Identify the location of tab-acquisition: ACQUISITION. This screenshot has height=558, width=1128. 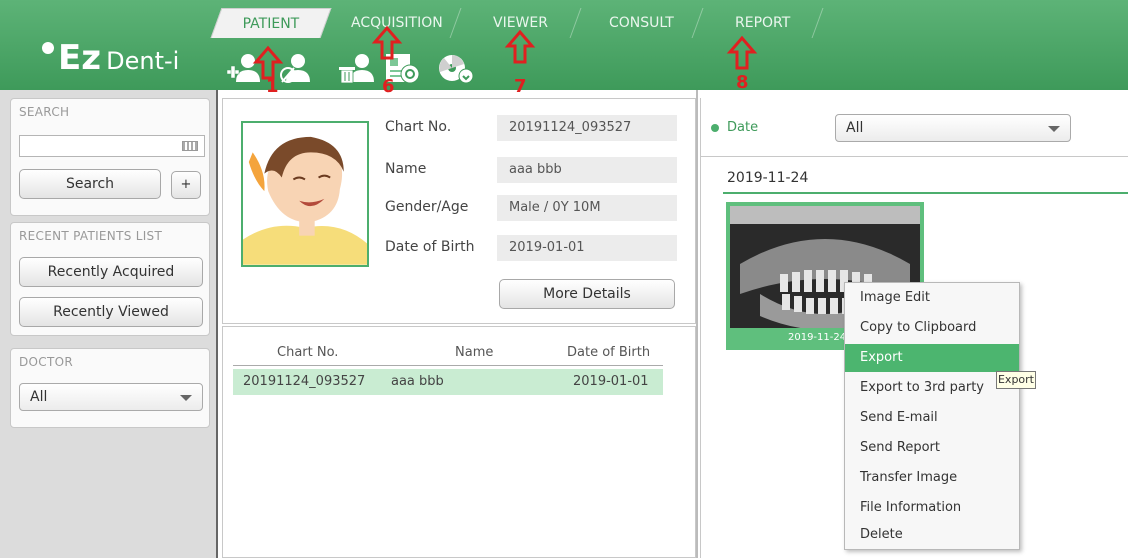
(397, 23).